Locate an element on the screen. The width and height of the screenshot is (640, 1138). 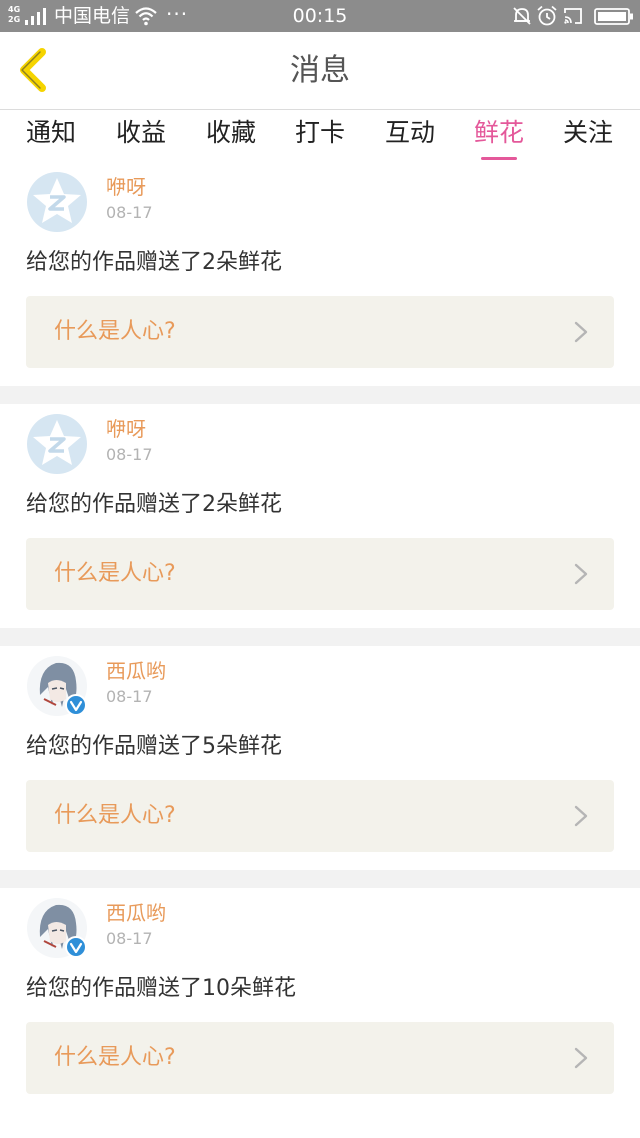
gift-message-text: 给您的作品赠送了5朵鲜花 is located at coordinates (154, 746).